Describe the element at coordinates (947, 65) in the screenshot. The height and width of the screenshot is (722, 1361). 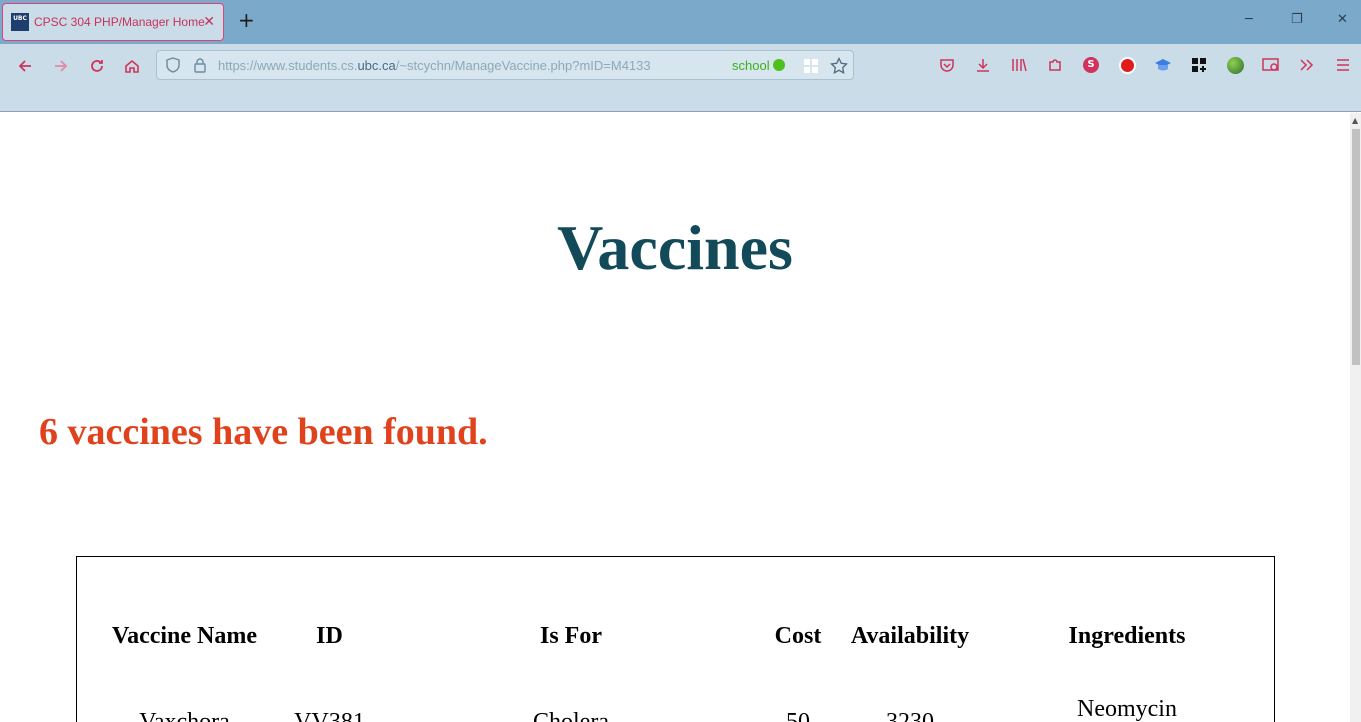
I see `pocket-icon` at that location.